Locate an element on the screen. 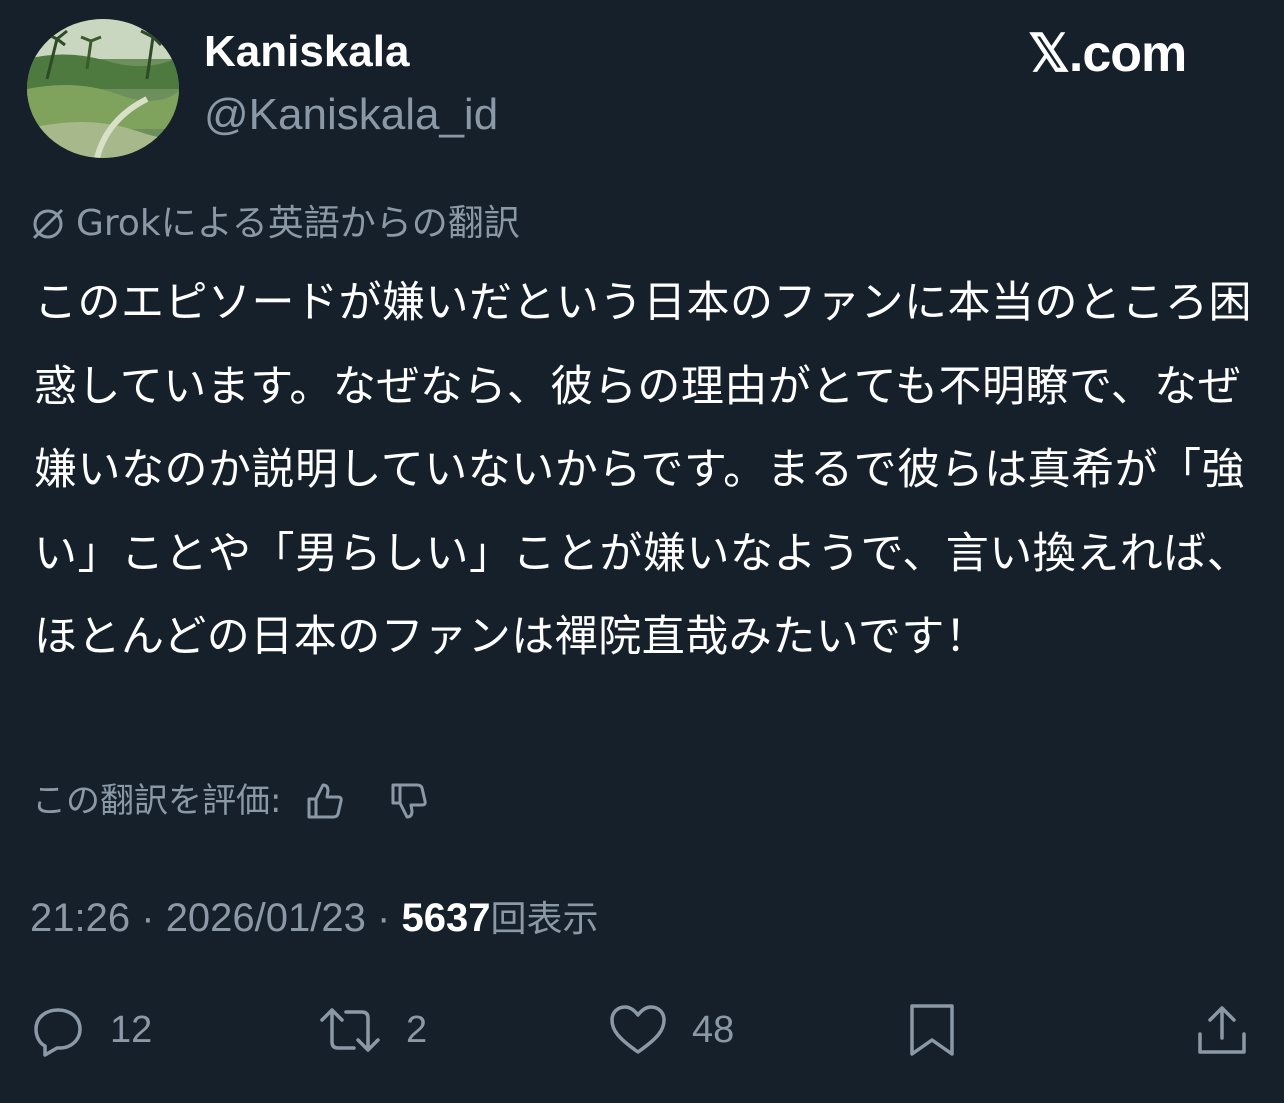 This screenshot has height=1103, width=1284. avatar is located at coordinates (103, 88).